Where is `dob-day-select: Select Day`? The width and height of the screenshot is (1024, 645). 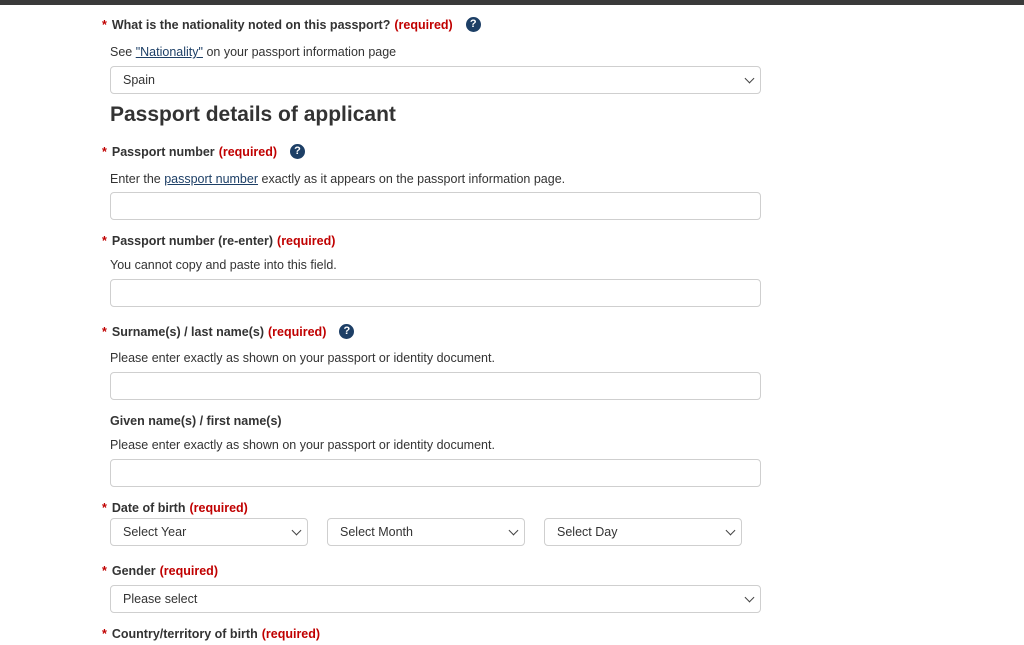 dob-day-select: Select Day is located at coordinates (643, 532).